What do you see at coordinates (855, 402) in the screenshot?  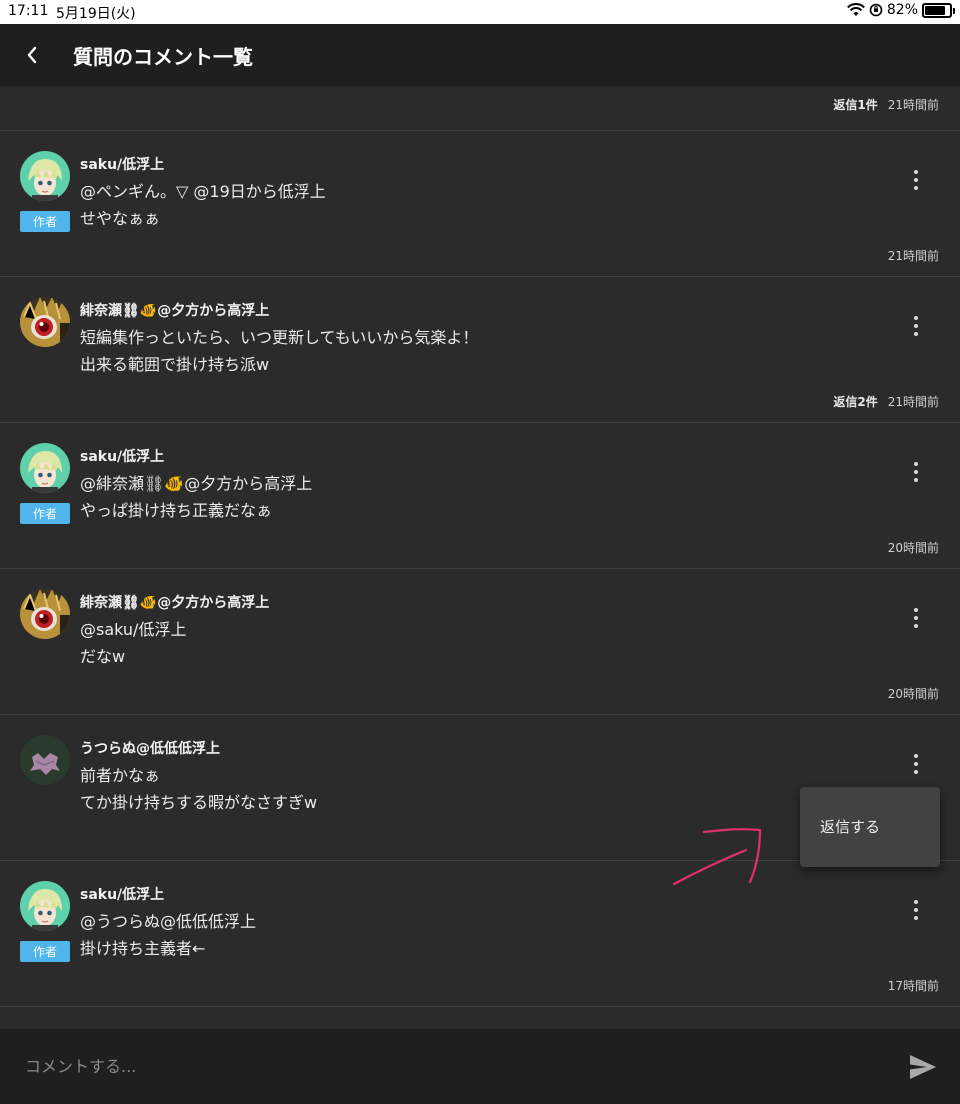 I see `reply-count-link: 返信2件` at bounding box center [855, 402].